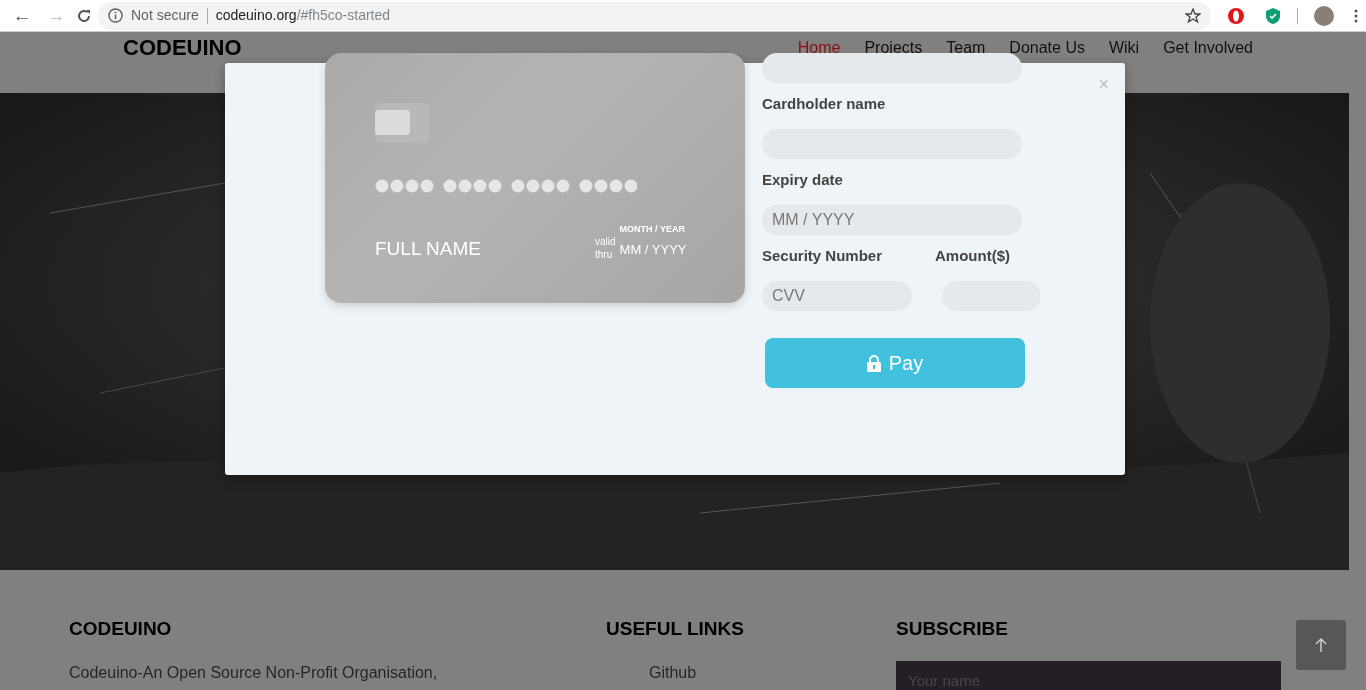 Image resolution: width=1366 pixels, height=690 pixels. What do you see at coordinates (972, 256) in the screenshot?
I see `field-label: Amount($)` at bounding box center [972, 256].